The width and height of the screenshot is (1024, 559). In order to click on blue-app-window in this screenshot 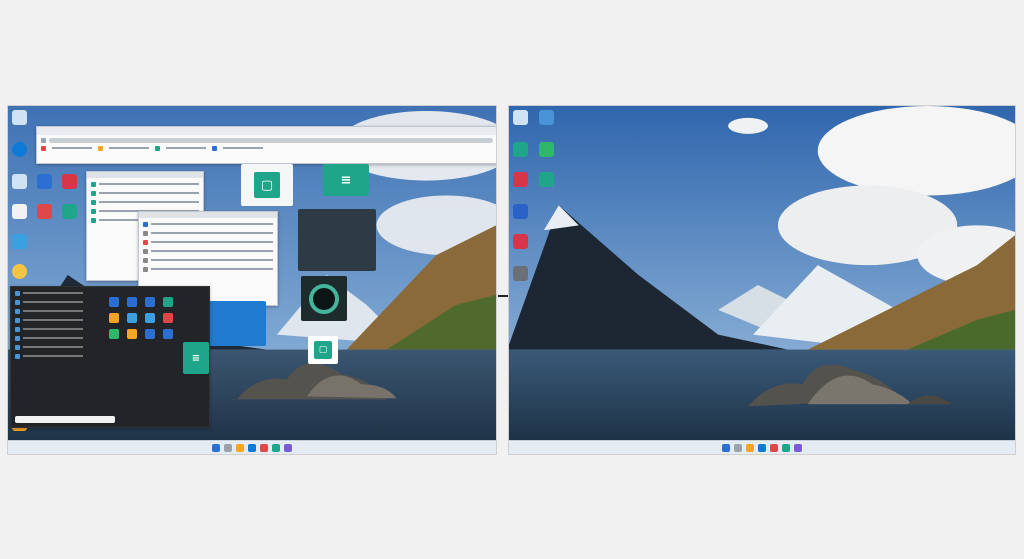, I will do `click(237, 323)`.